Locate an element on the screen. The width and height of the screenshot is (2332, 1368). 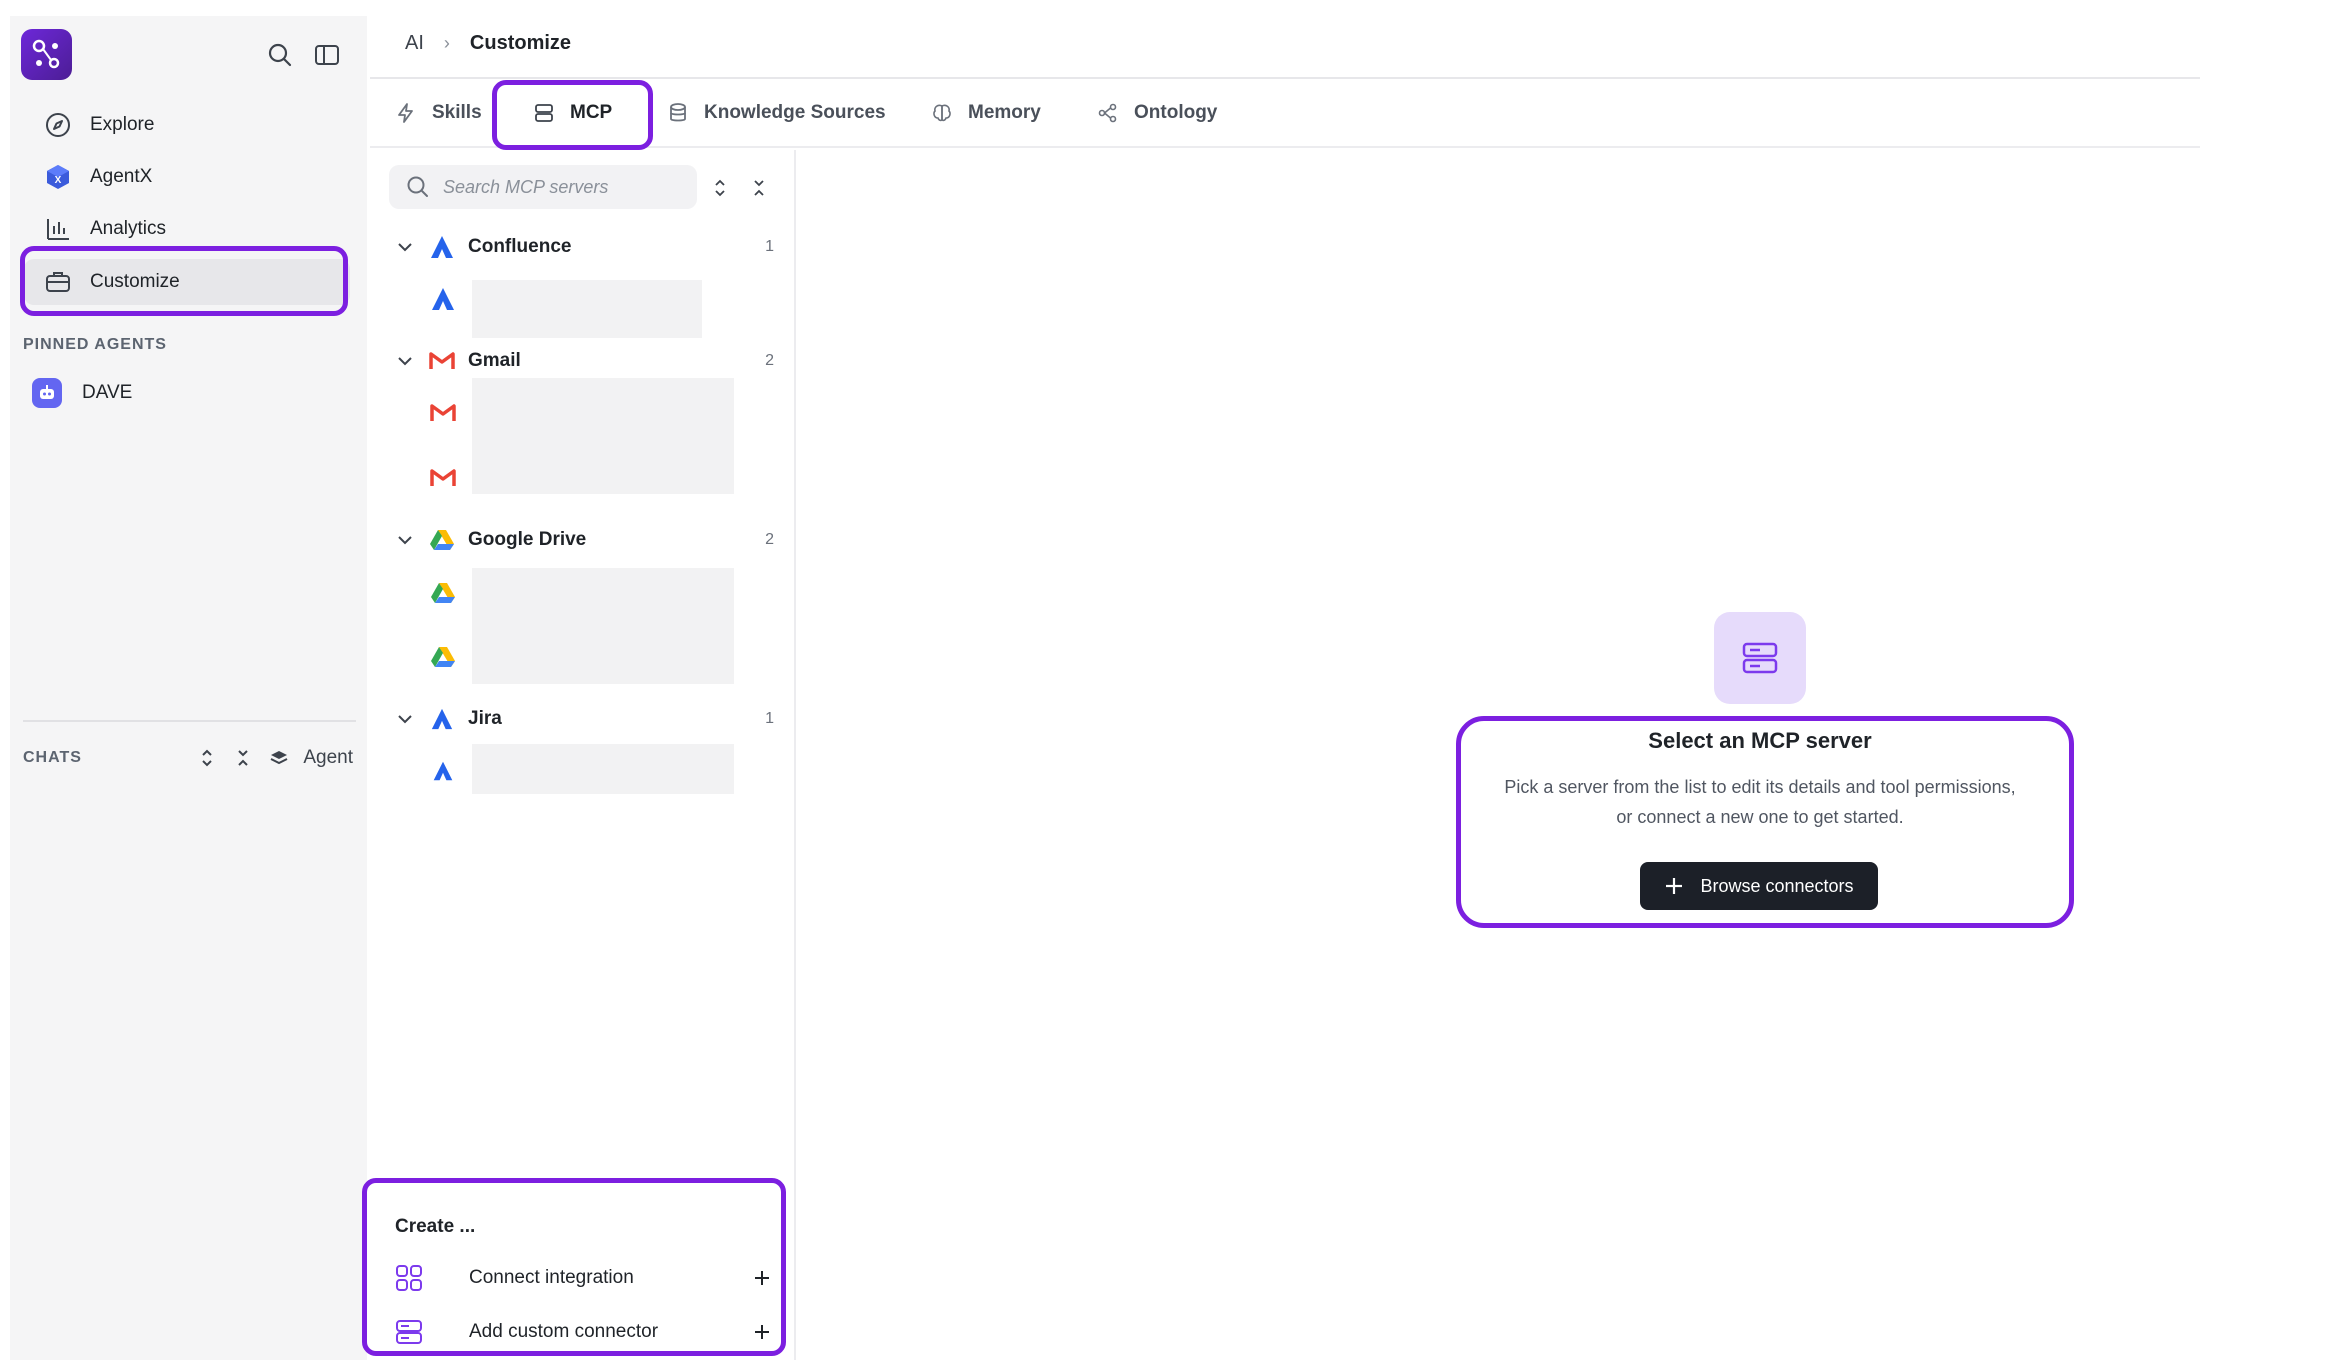
brain-icon is located at coordinates (942, 113).